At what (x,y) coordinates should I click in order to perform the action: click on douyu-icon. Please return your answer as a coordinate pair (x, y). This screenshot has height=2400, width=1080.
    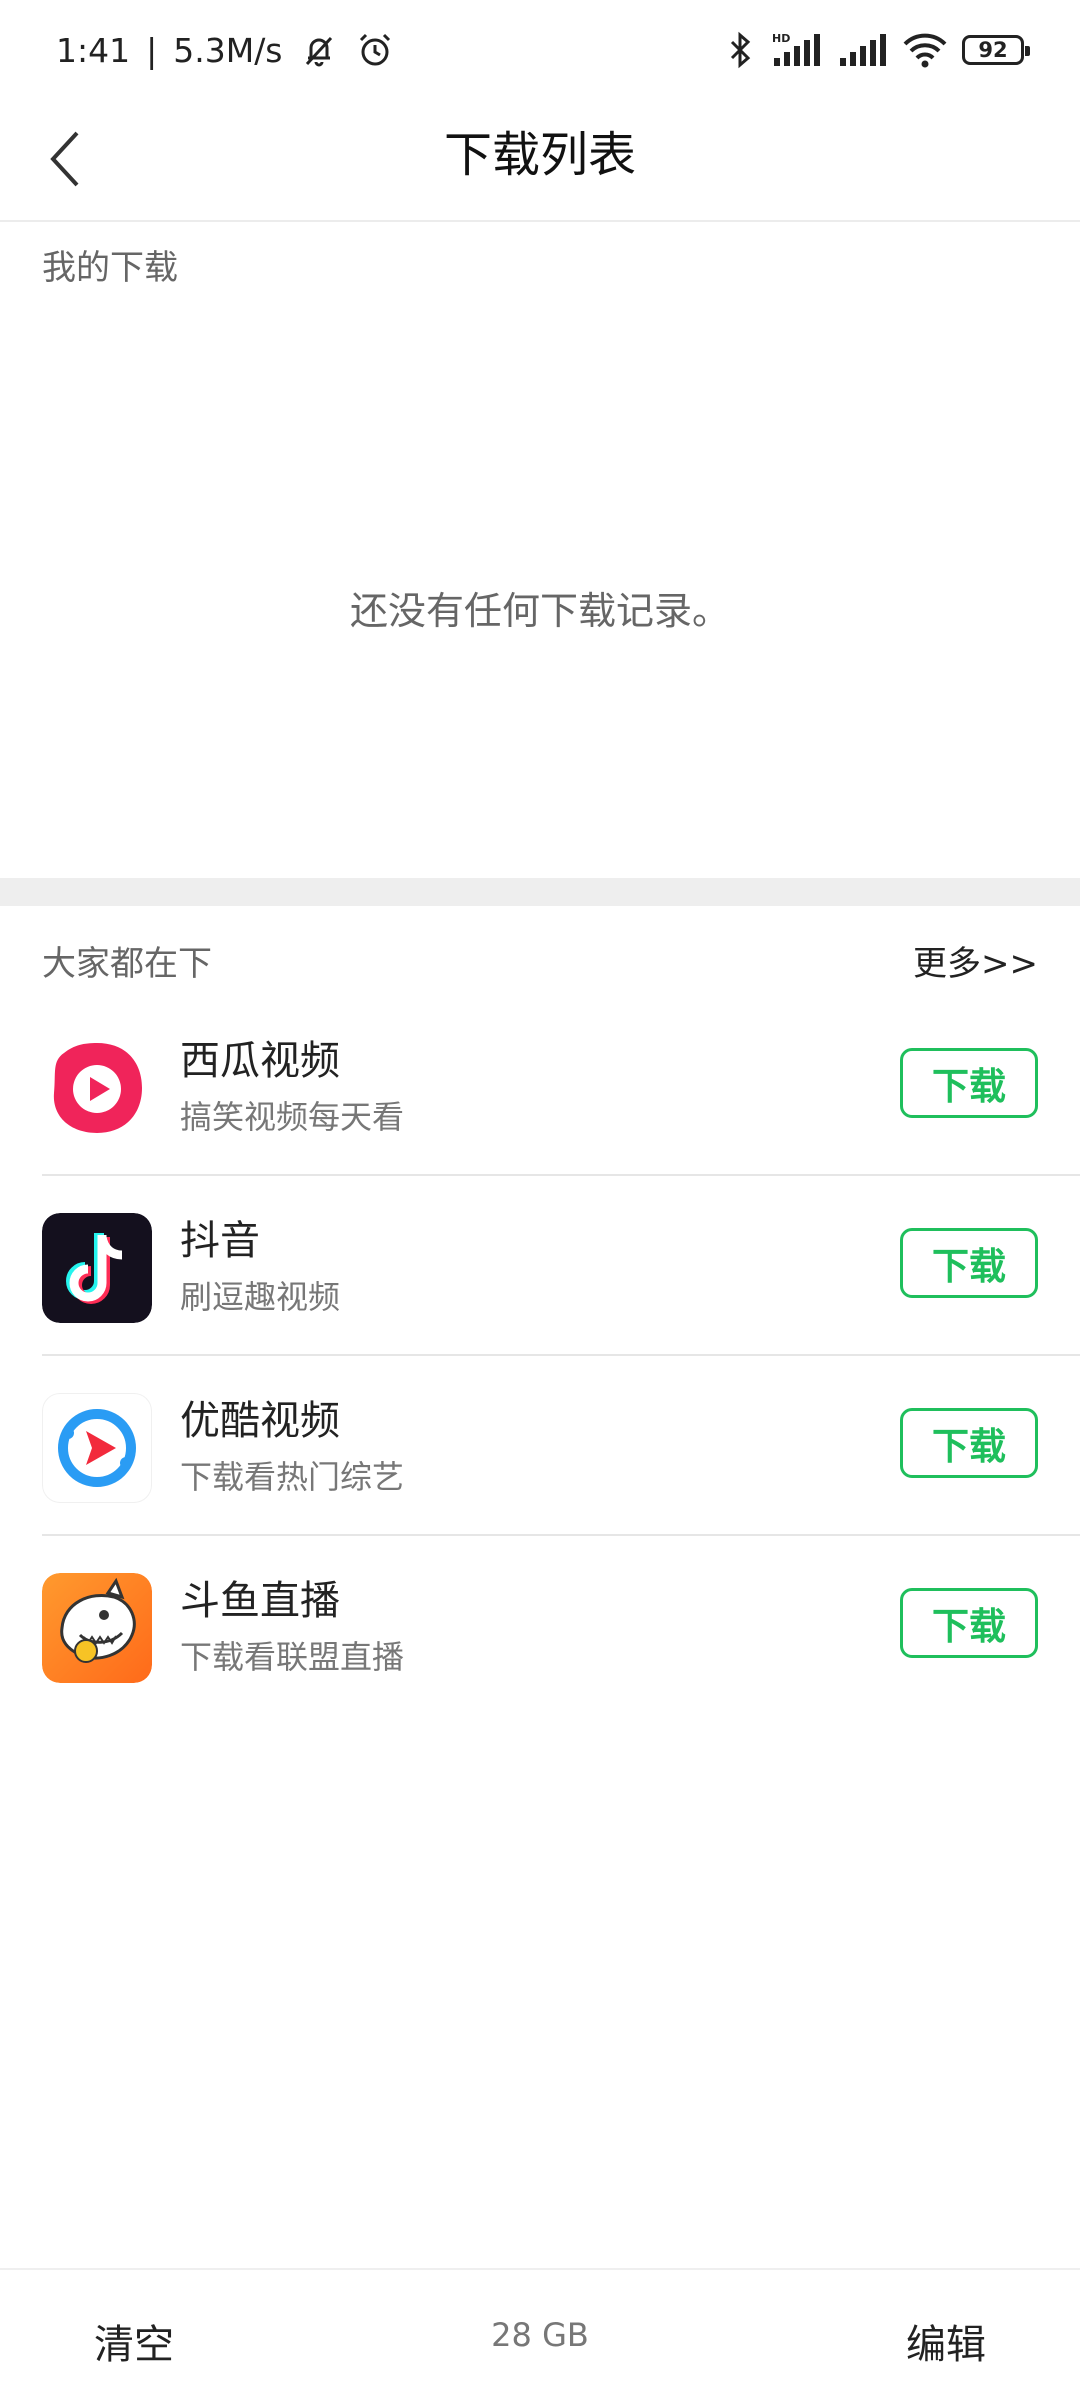
    Looking at the image, I should click on (97, 1628).